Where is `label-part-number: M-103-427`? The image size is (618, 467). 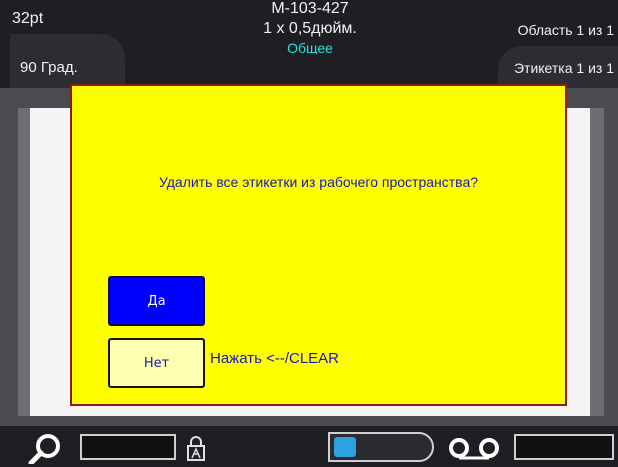 label-part-number: M-103-427 is located at coordinates (310, 8).